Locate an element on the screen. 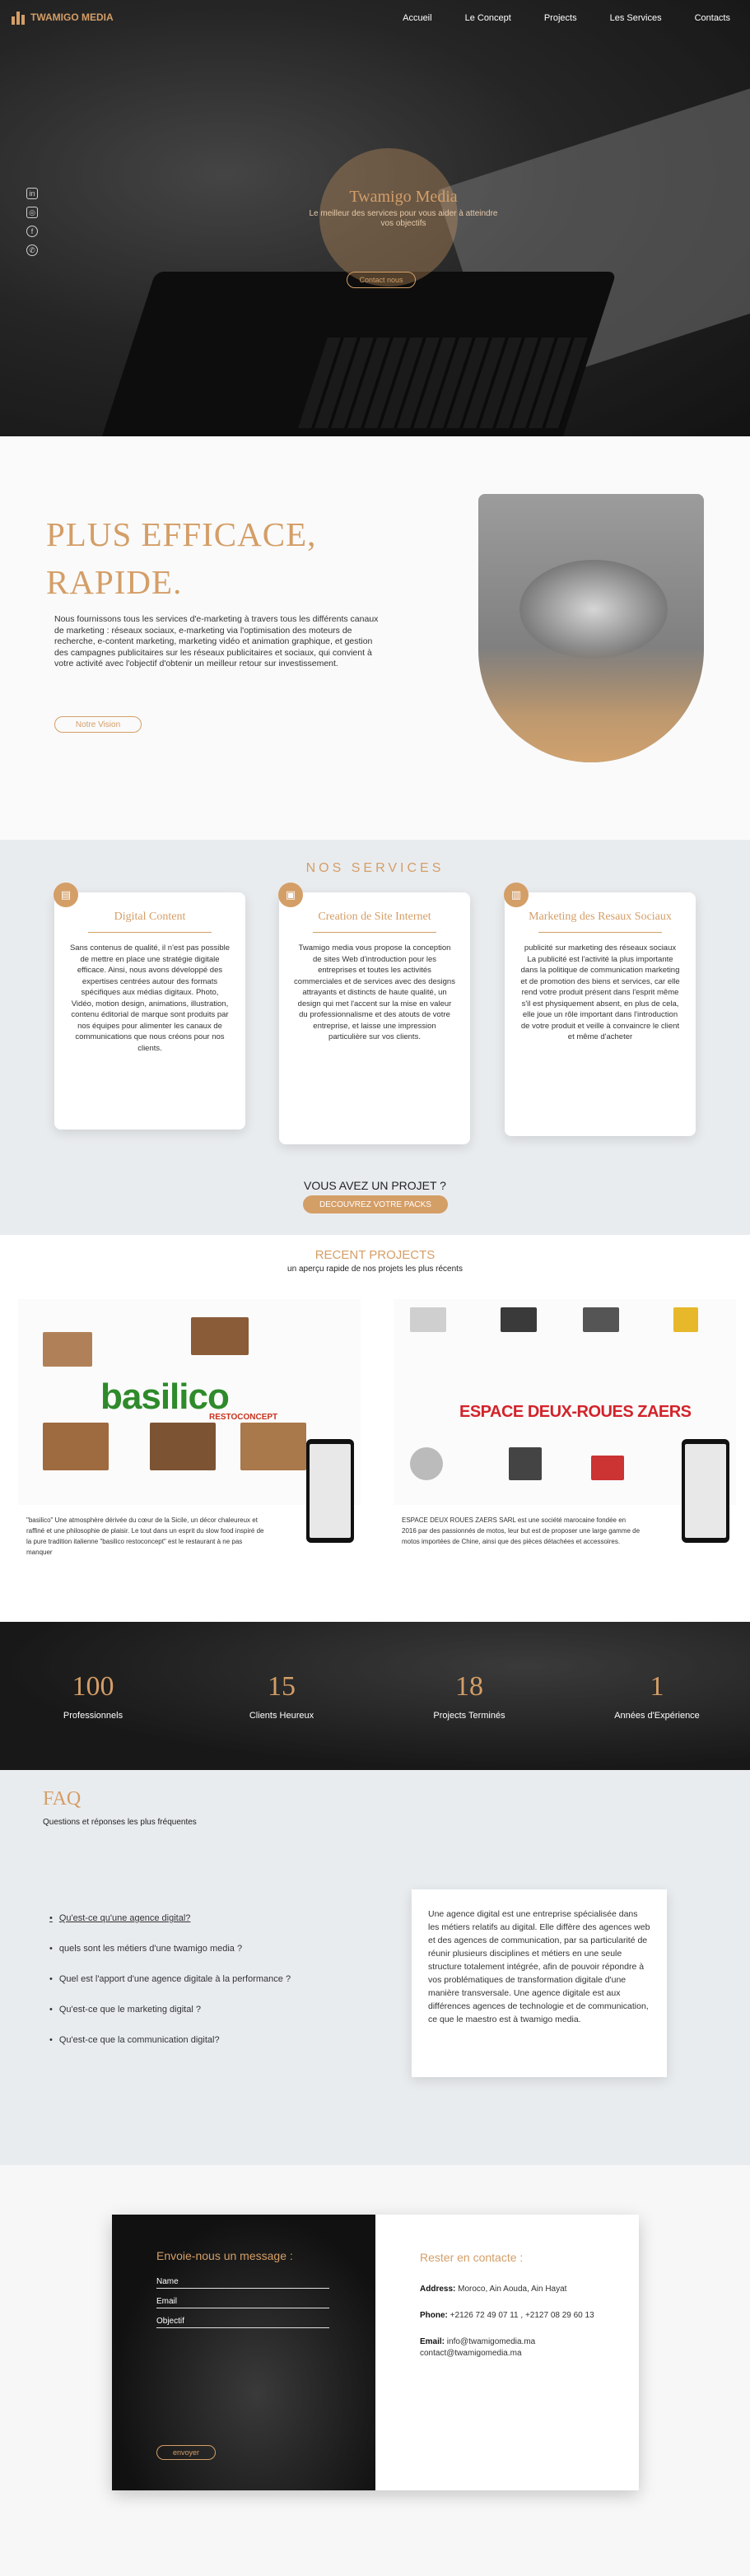 Image resolution: width=750 pixels, height=2576 pixels. project-question: VOUS AVEZ UN PROJET ? is located at coordinates (375, 1185).